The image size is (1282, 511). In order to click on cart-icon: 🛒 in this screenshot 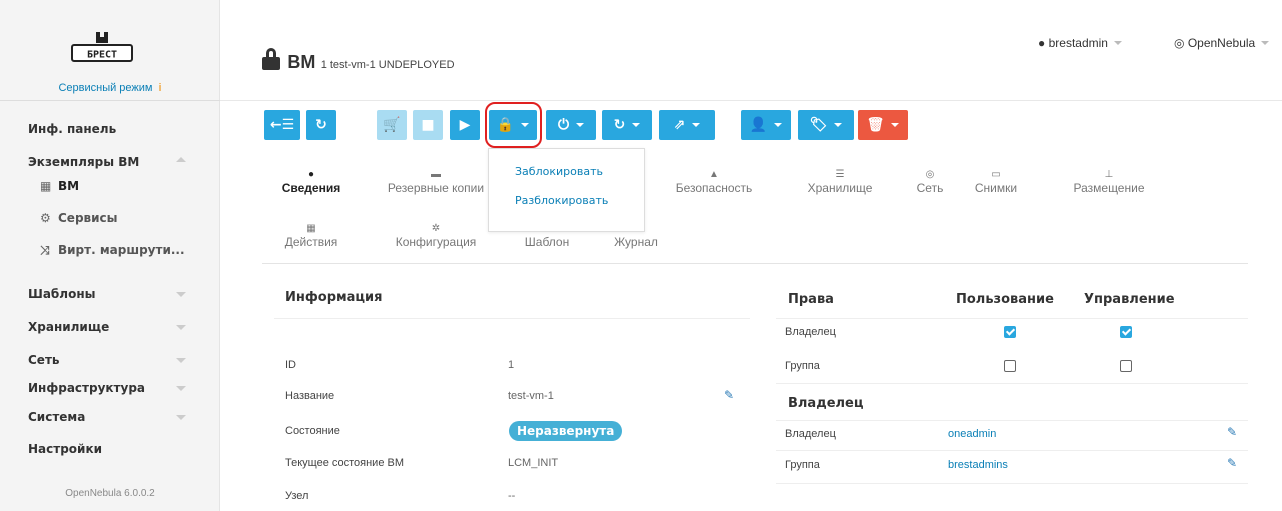, I will do `click(392, 125)`.